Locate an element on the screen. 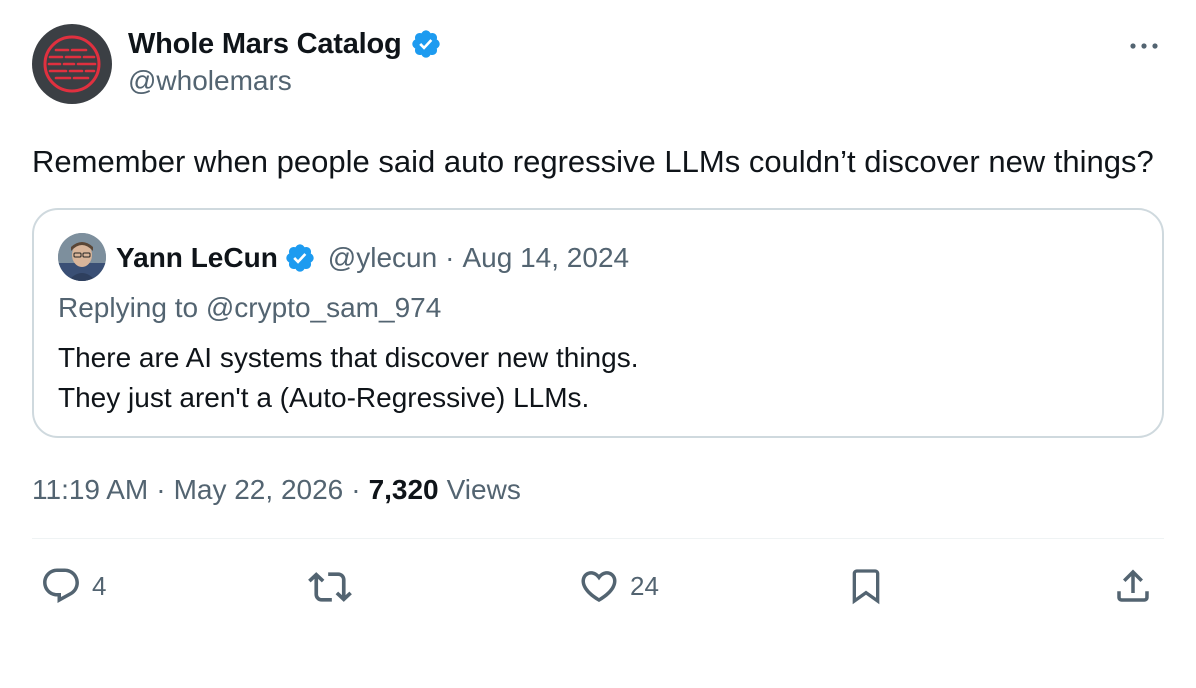 The width and height of the screenshot is (1196, 688). more-options-button is located at coordinates (1144, 46).